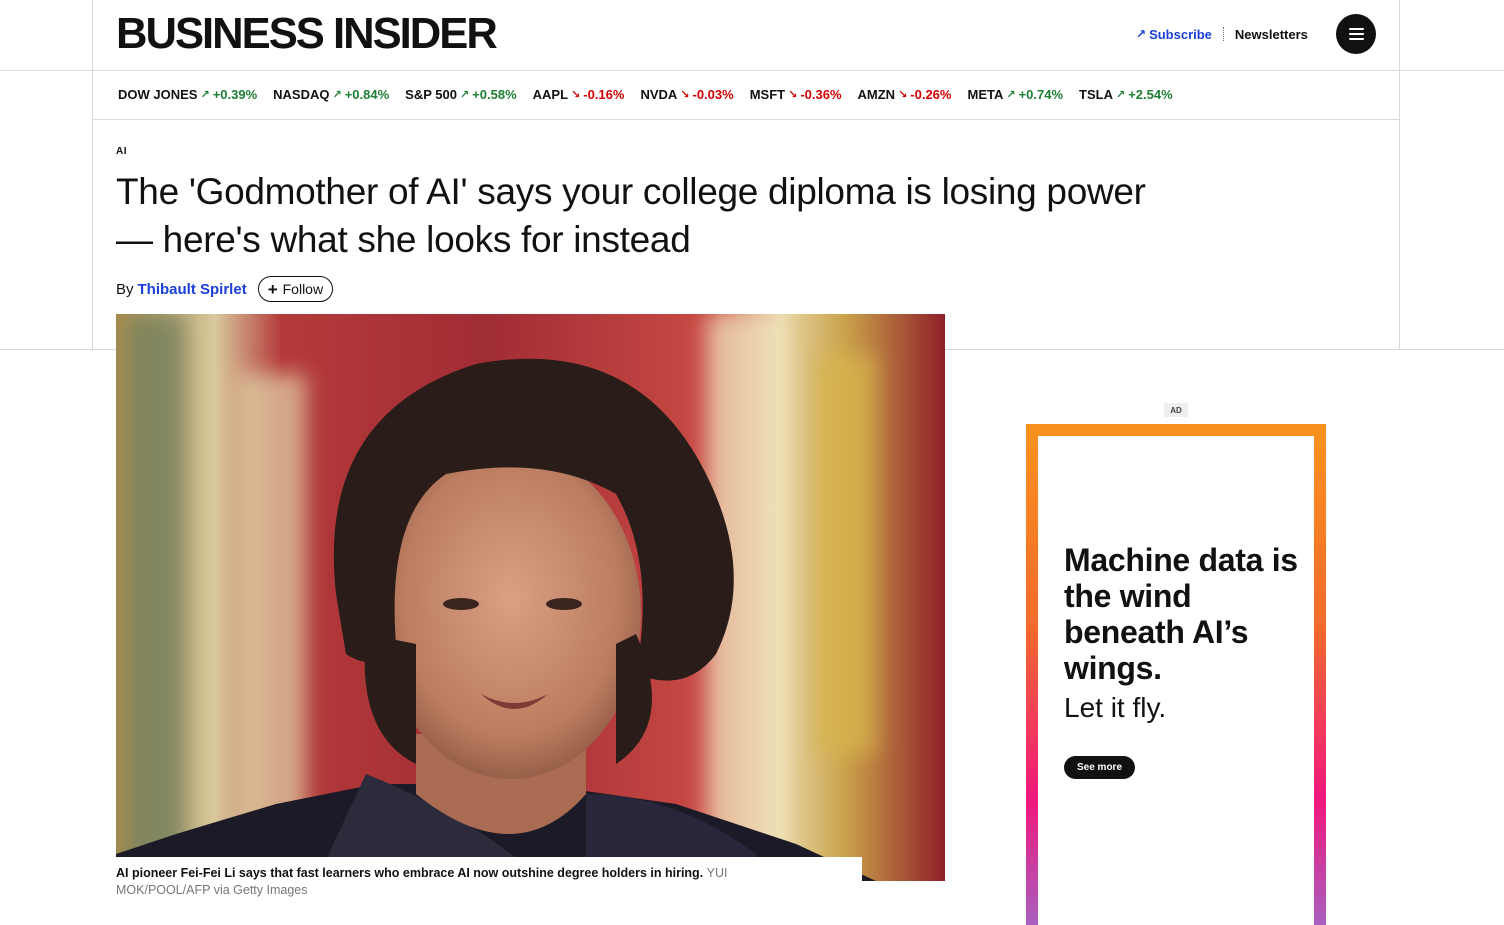  I want to click on ticker-symbol: META, so click(985, 94).